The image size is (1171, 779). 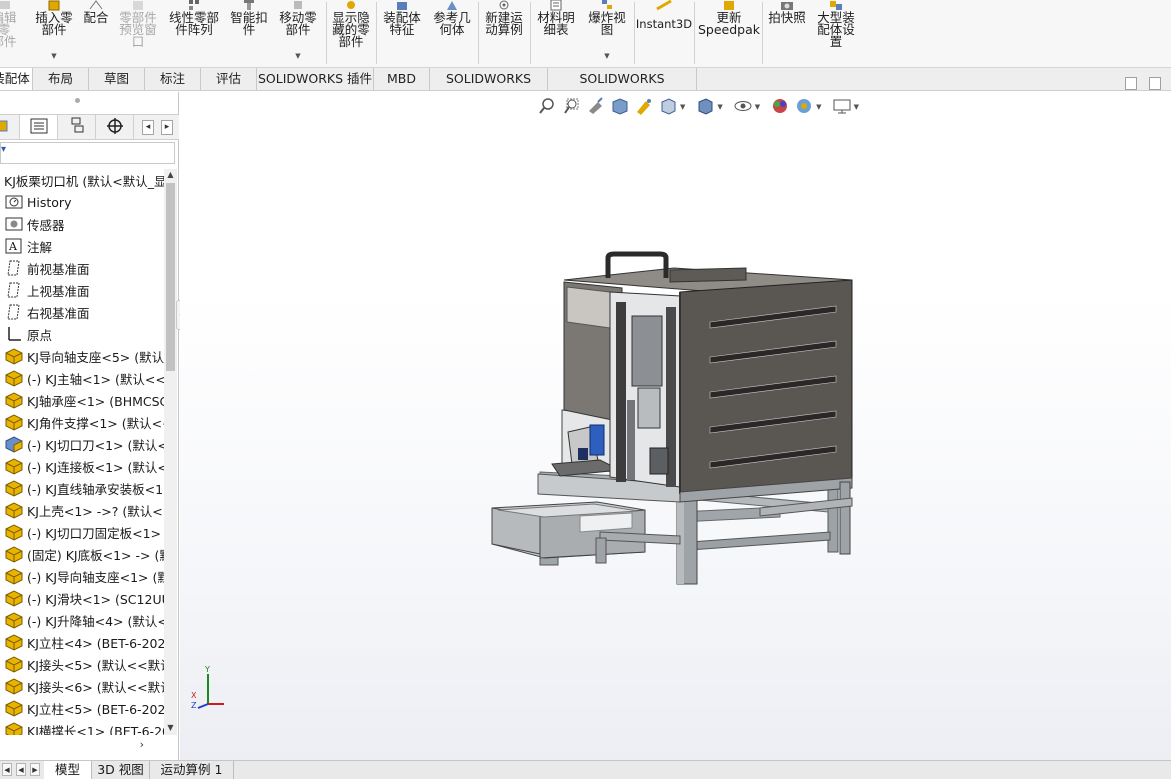 What do you see at coordinates (82, 532) in the screenshot?
I see `tree-item: (-) KJ切口刀固定板<1> -` at bounding box center [82, 532].